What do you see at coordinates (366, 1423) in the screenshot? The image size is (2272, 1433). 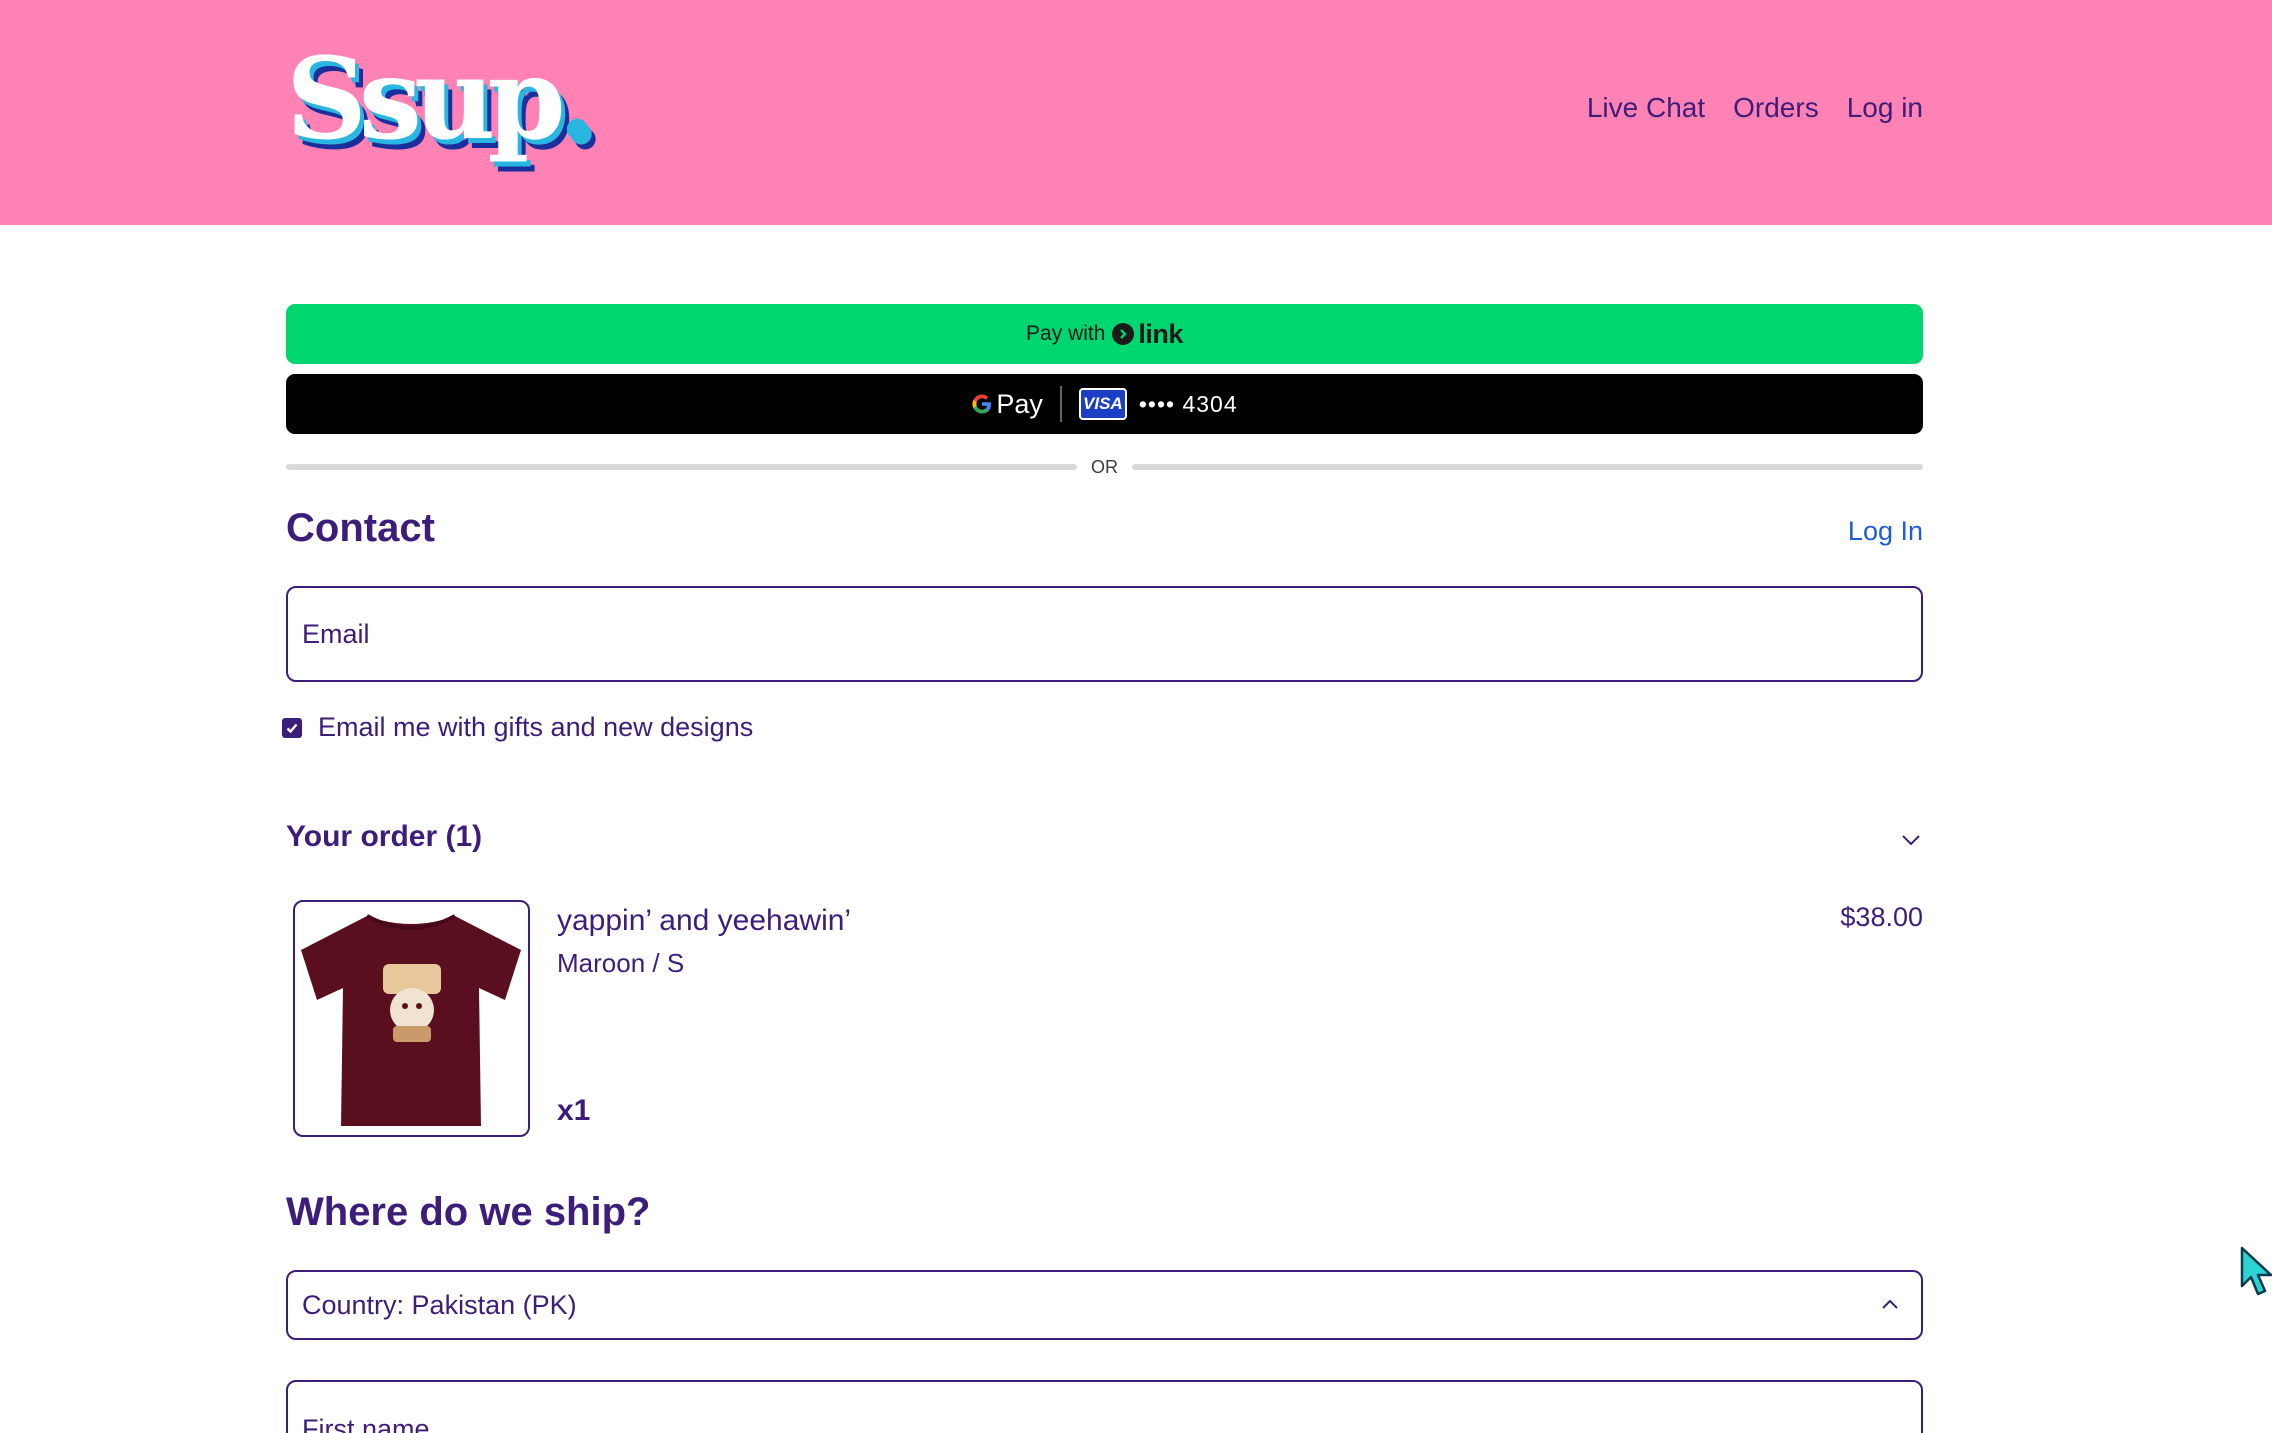 I see `first-name-label: First name` at bounding box center [366, 1423].